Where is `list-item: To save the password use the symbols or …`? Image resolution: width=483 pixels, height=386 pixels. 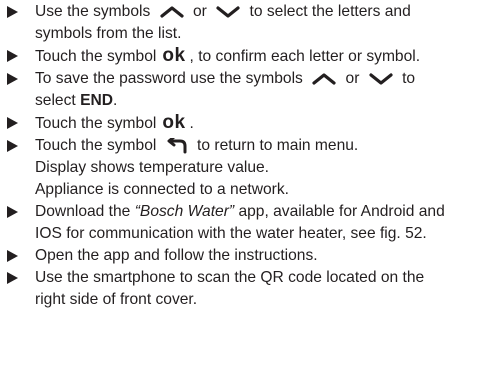
list-item: To save the password use the symbols or … is located at coordinates (239, 90).